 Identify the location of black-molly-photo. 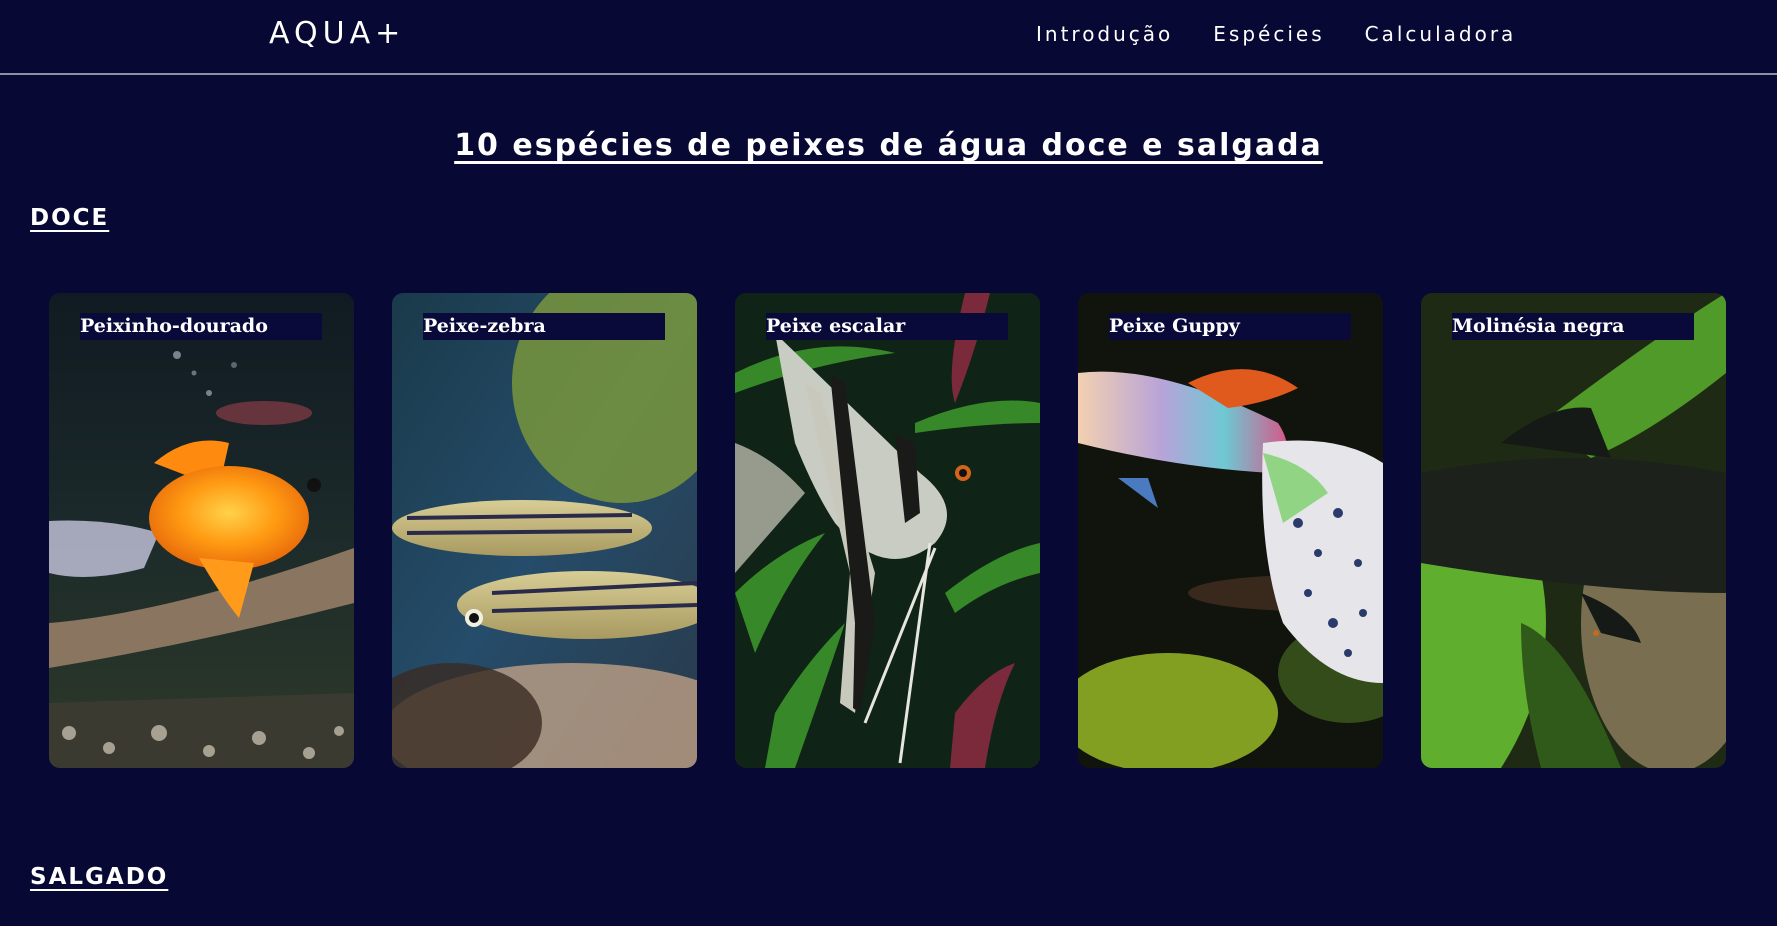
(1573, 530).